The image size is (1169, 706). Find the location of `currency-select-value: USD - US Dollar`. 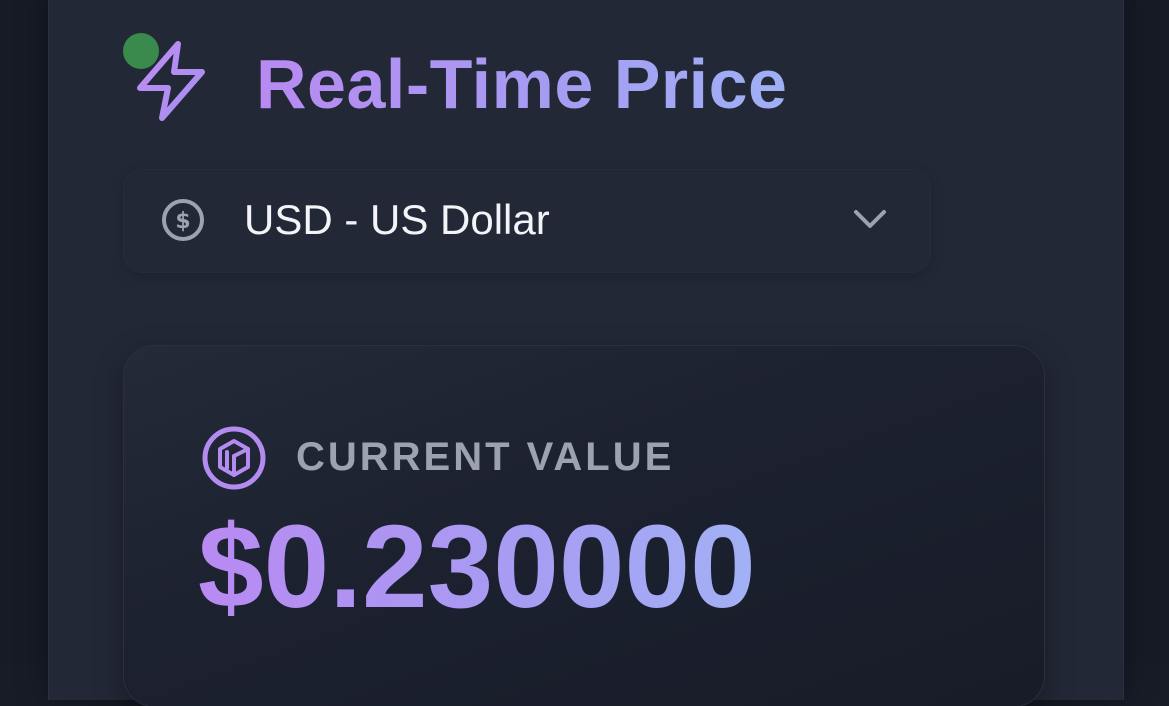

currency-select-value: USD - US Dollar is located at coordinates (397, 220).